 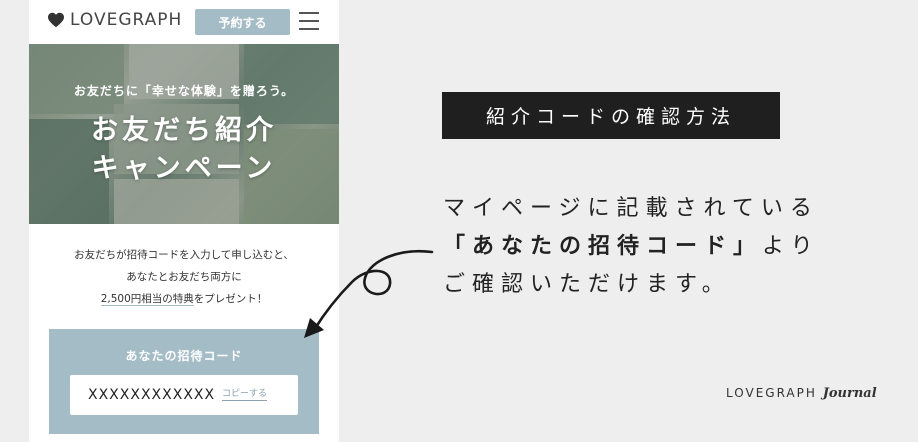 I want to click on hamburger-menu-icon, so click(x=309, y=21).